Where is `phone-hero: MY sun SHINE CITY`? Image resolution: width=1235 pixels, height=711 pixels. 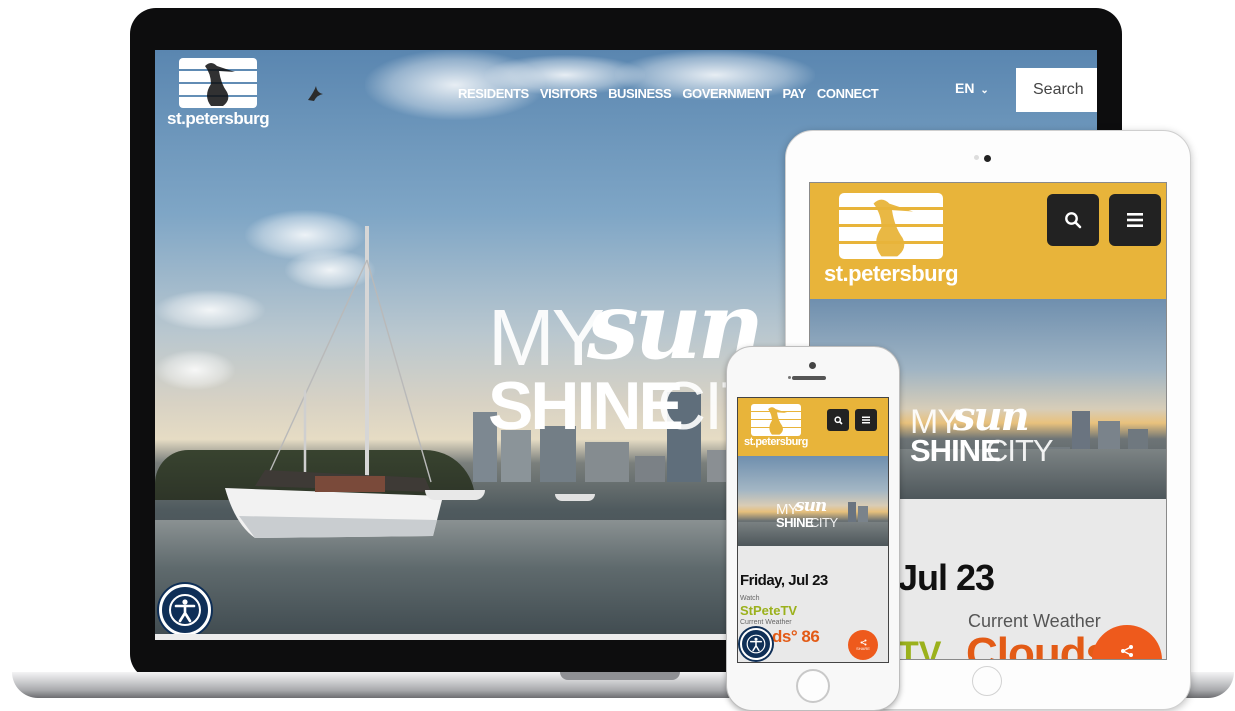 phone-hero: MY sun SHINE CITY is located at coordinates (813, 501).